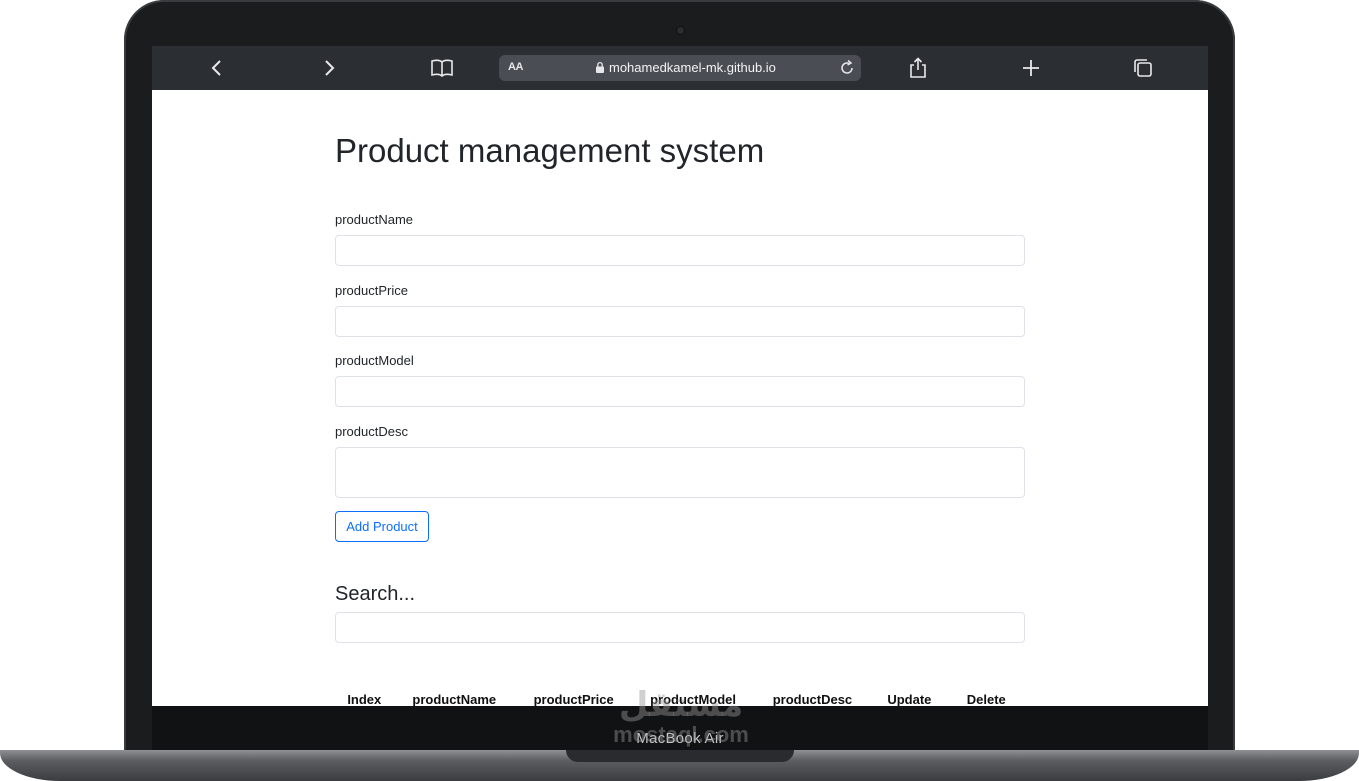 This screenshot has height=781, width=1359. I want to click on forward-button, so click(329, 68).